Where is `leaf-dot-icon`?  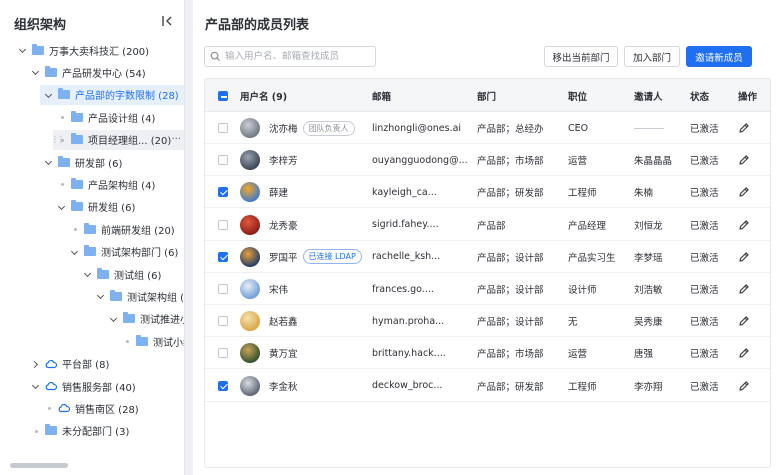 leaf-dot-icon is located at coordinates (75, 229).